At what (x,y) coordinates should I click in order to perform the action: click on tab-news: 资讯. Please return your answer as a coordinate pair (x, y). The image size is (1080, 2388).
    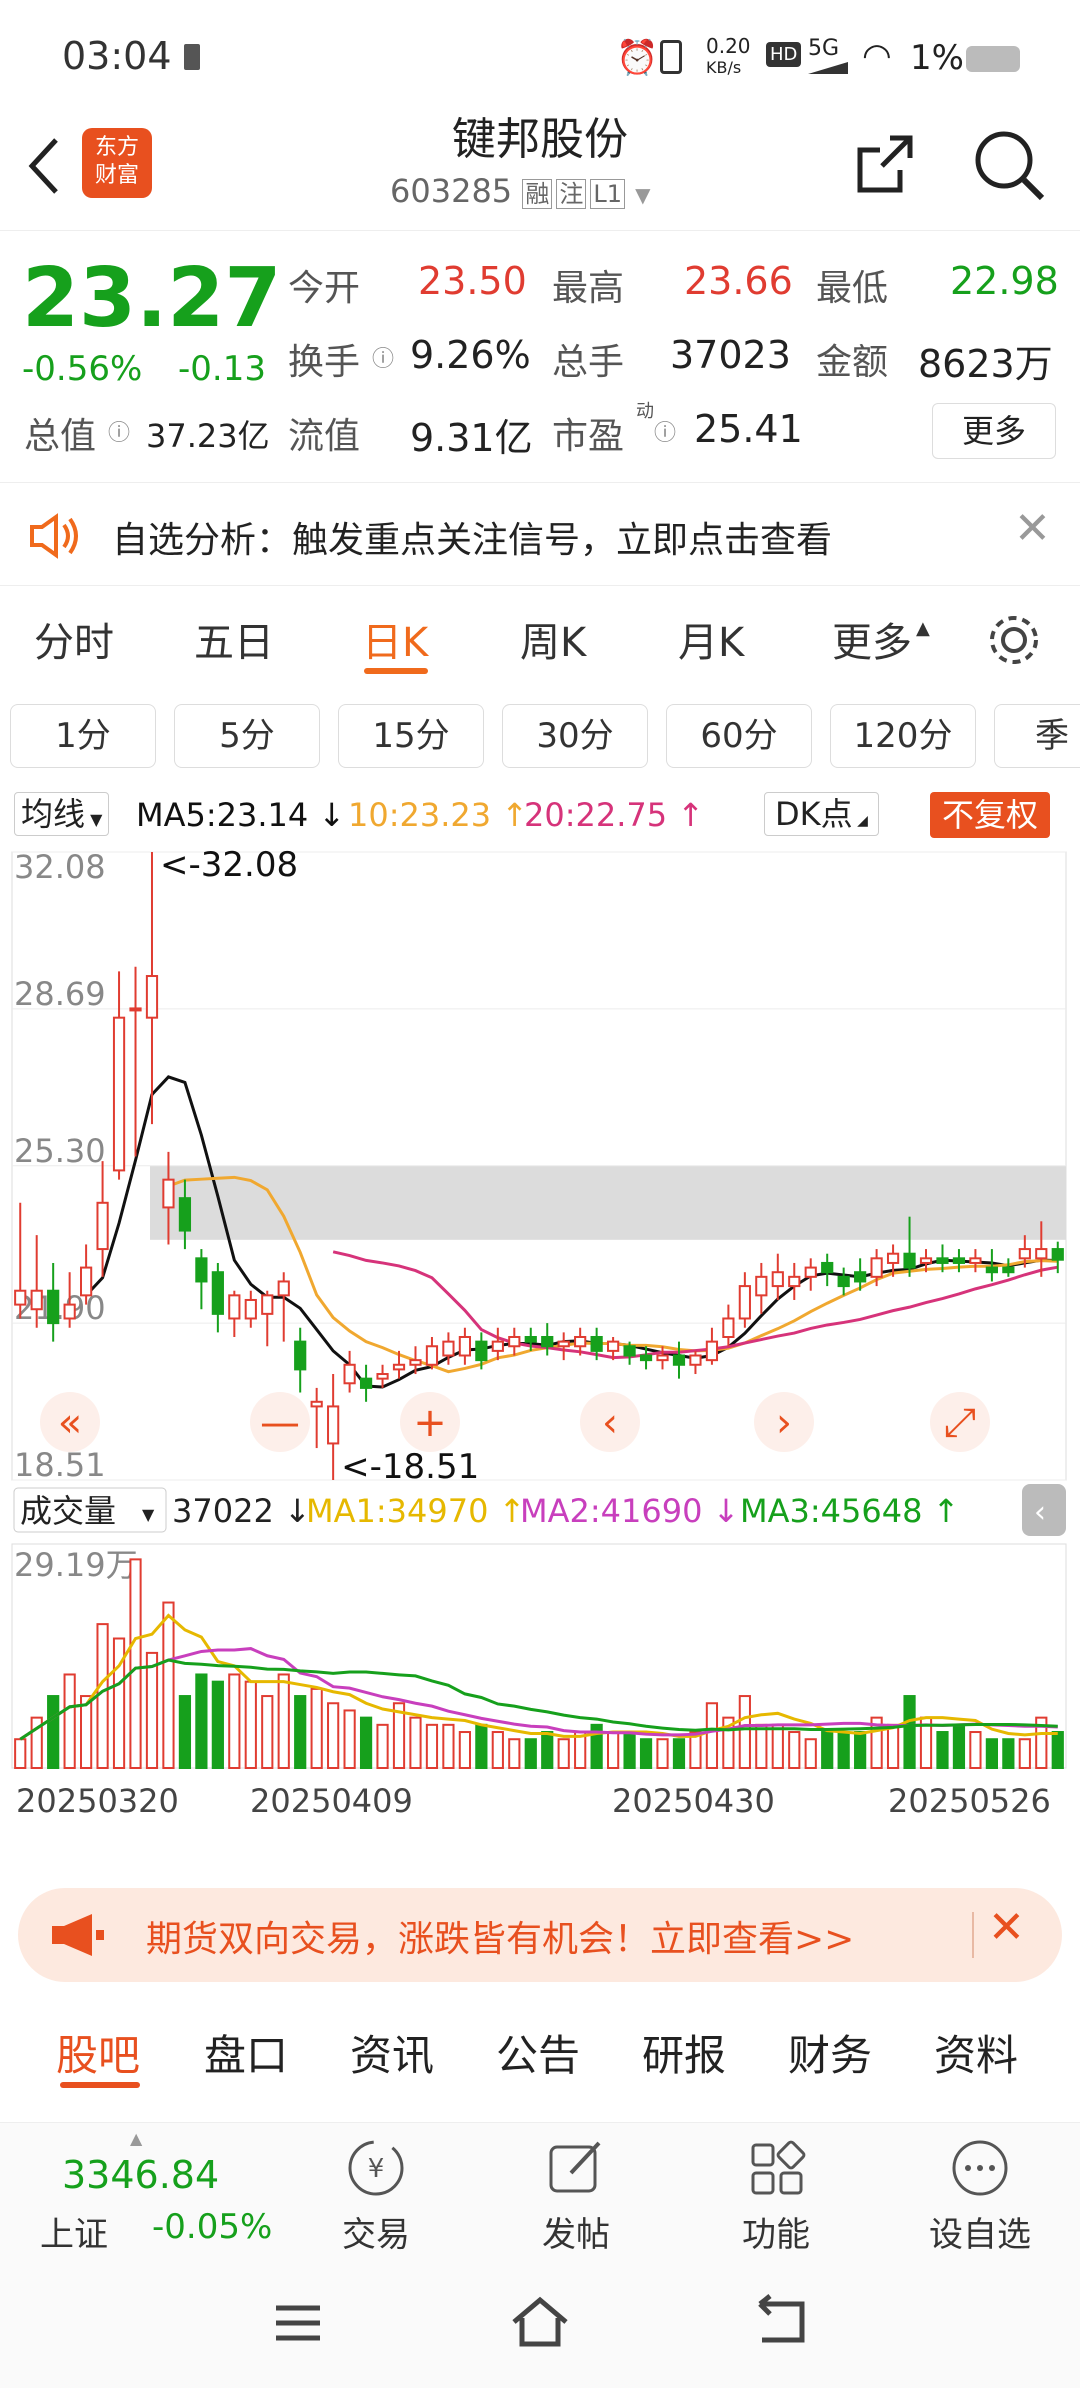
    Looking at the image, I should click on (392, 2052).